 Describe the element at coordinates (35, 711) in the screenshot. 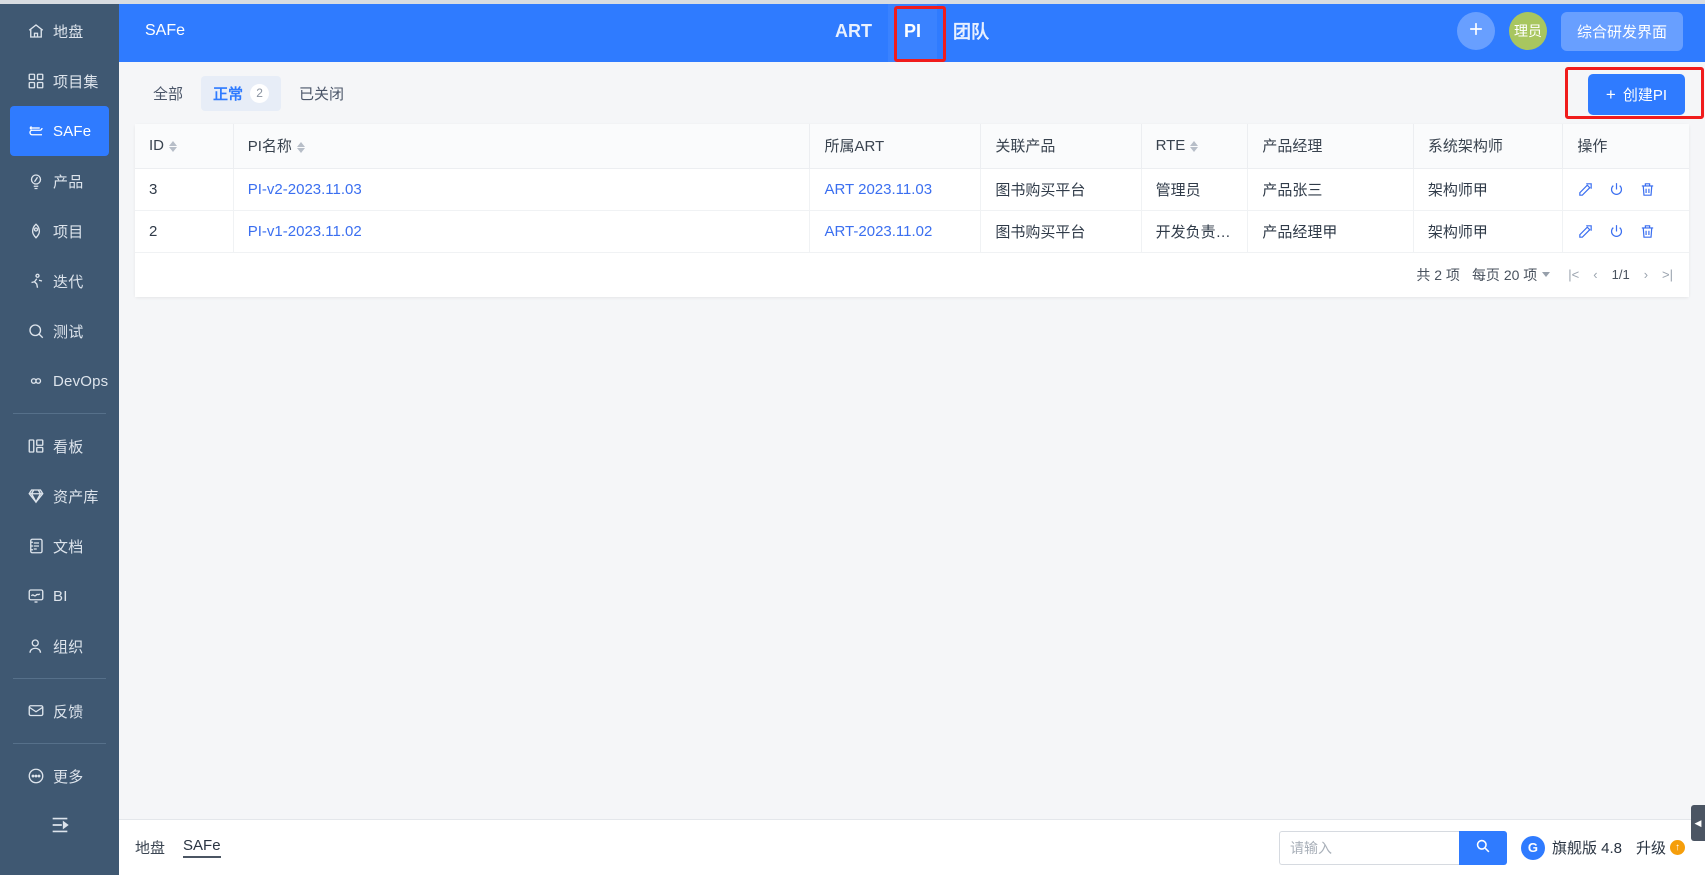

I see `feedback-icon` at that location.